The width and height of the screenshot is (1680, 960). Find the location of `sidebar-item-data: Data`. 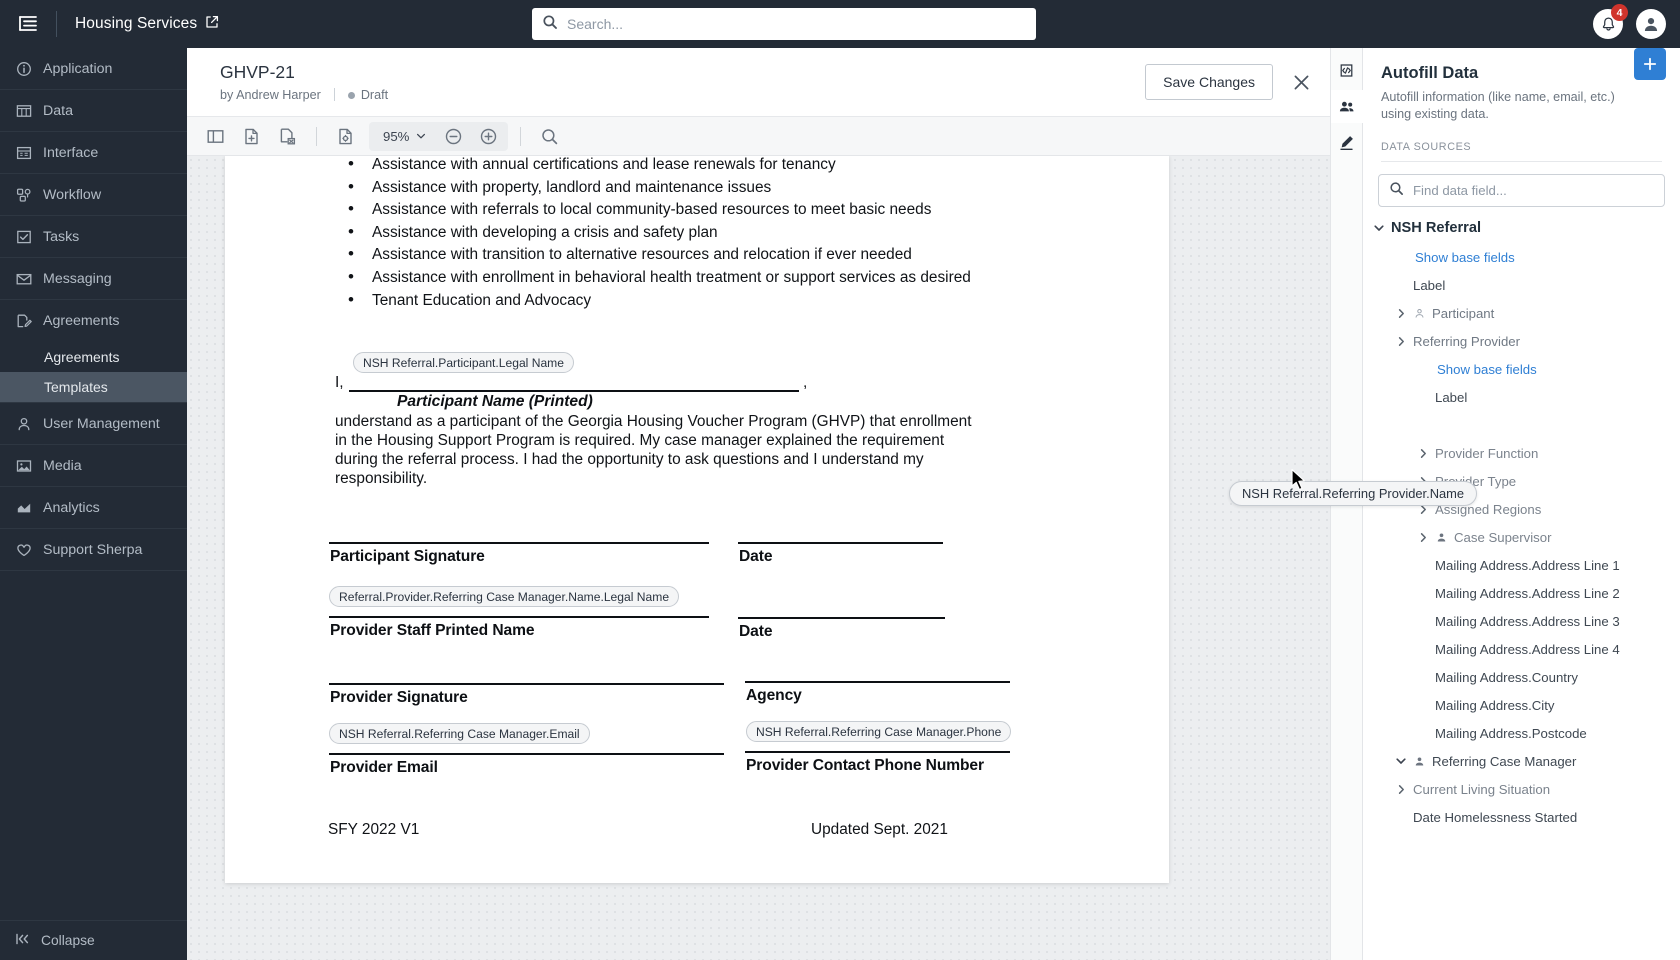

sidebar-item-data: Data is located at coordinates (93, 111).